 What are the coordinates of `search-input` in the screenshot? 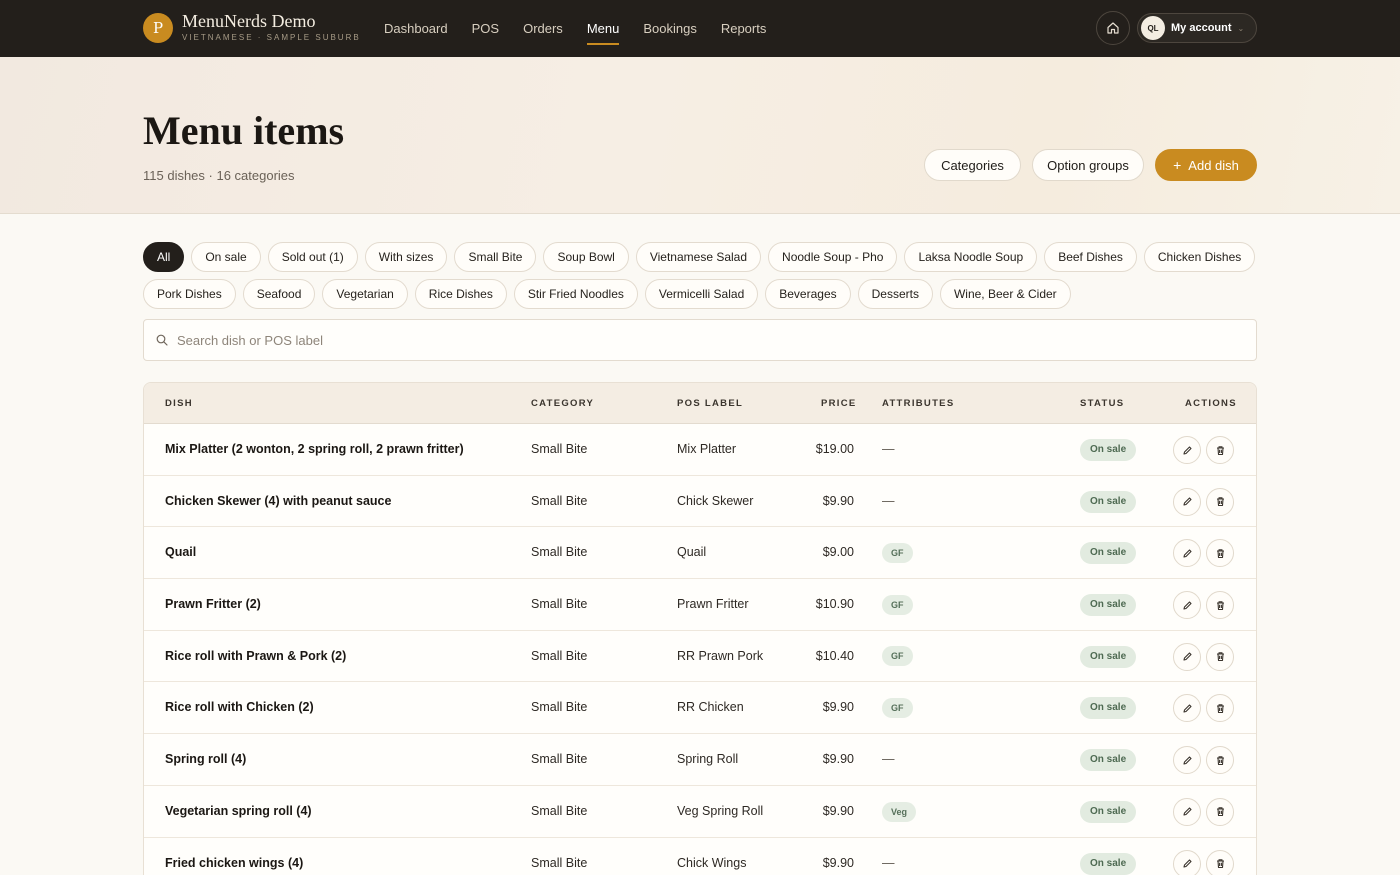 It's located at (677, 340).